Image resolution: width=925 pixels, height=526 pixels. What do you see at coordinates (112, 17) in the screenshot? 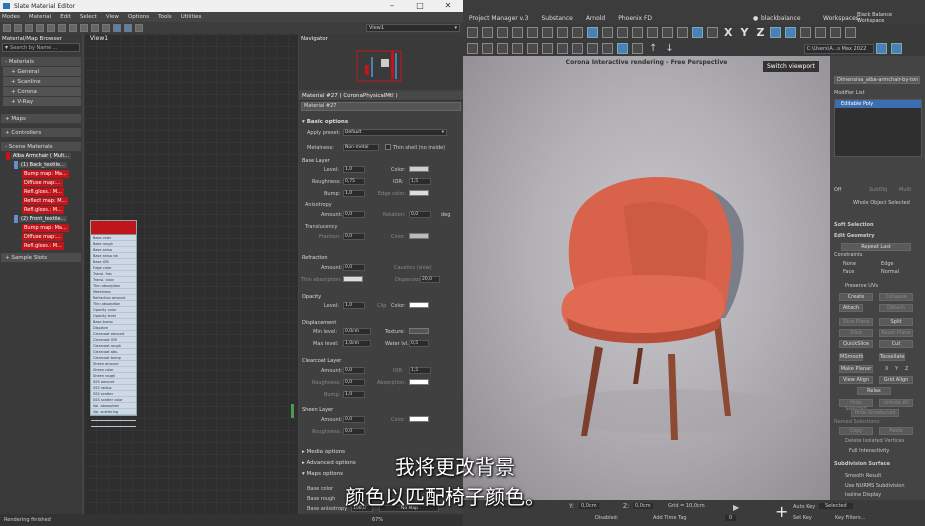
I see `menu-view: View` at bounding box center [112, 17].